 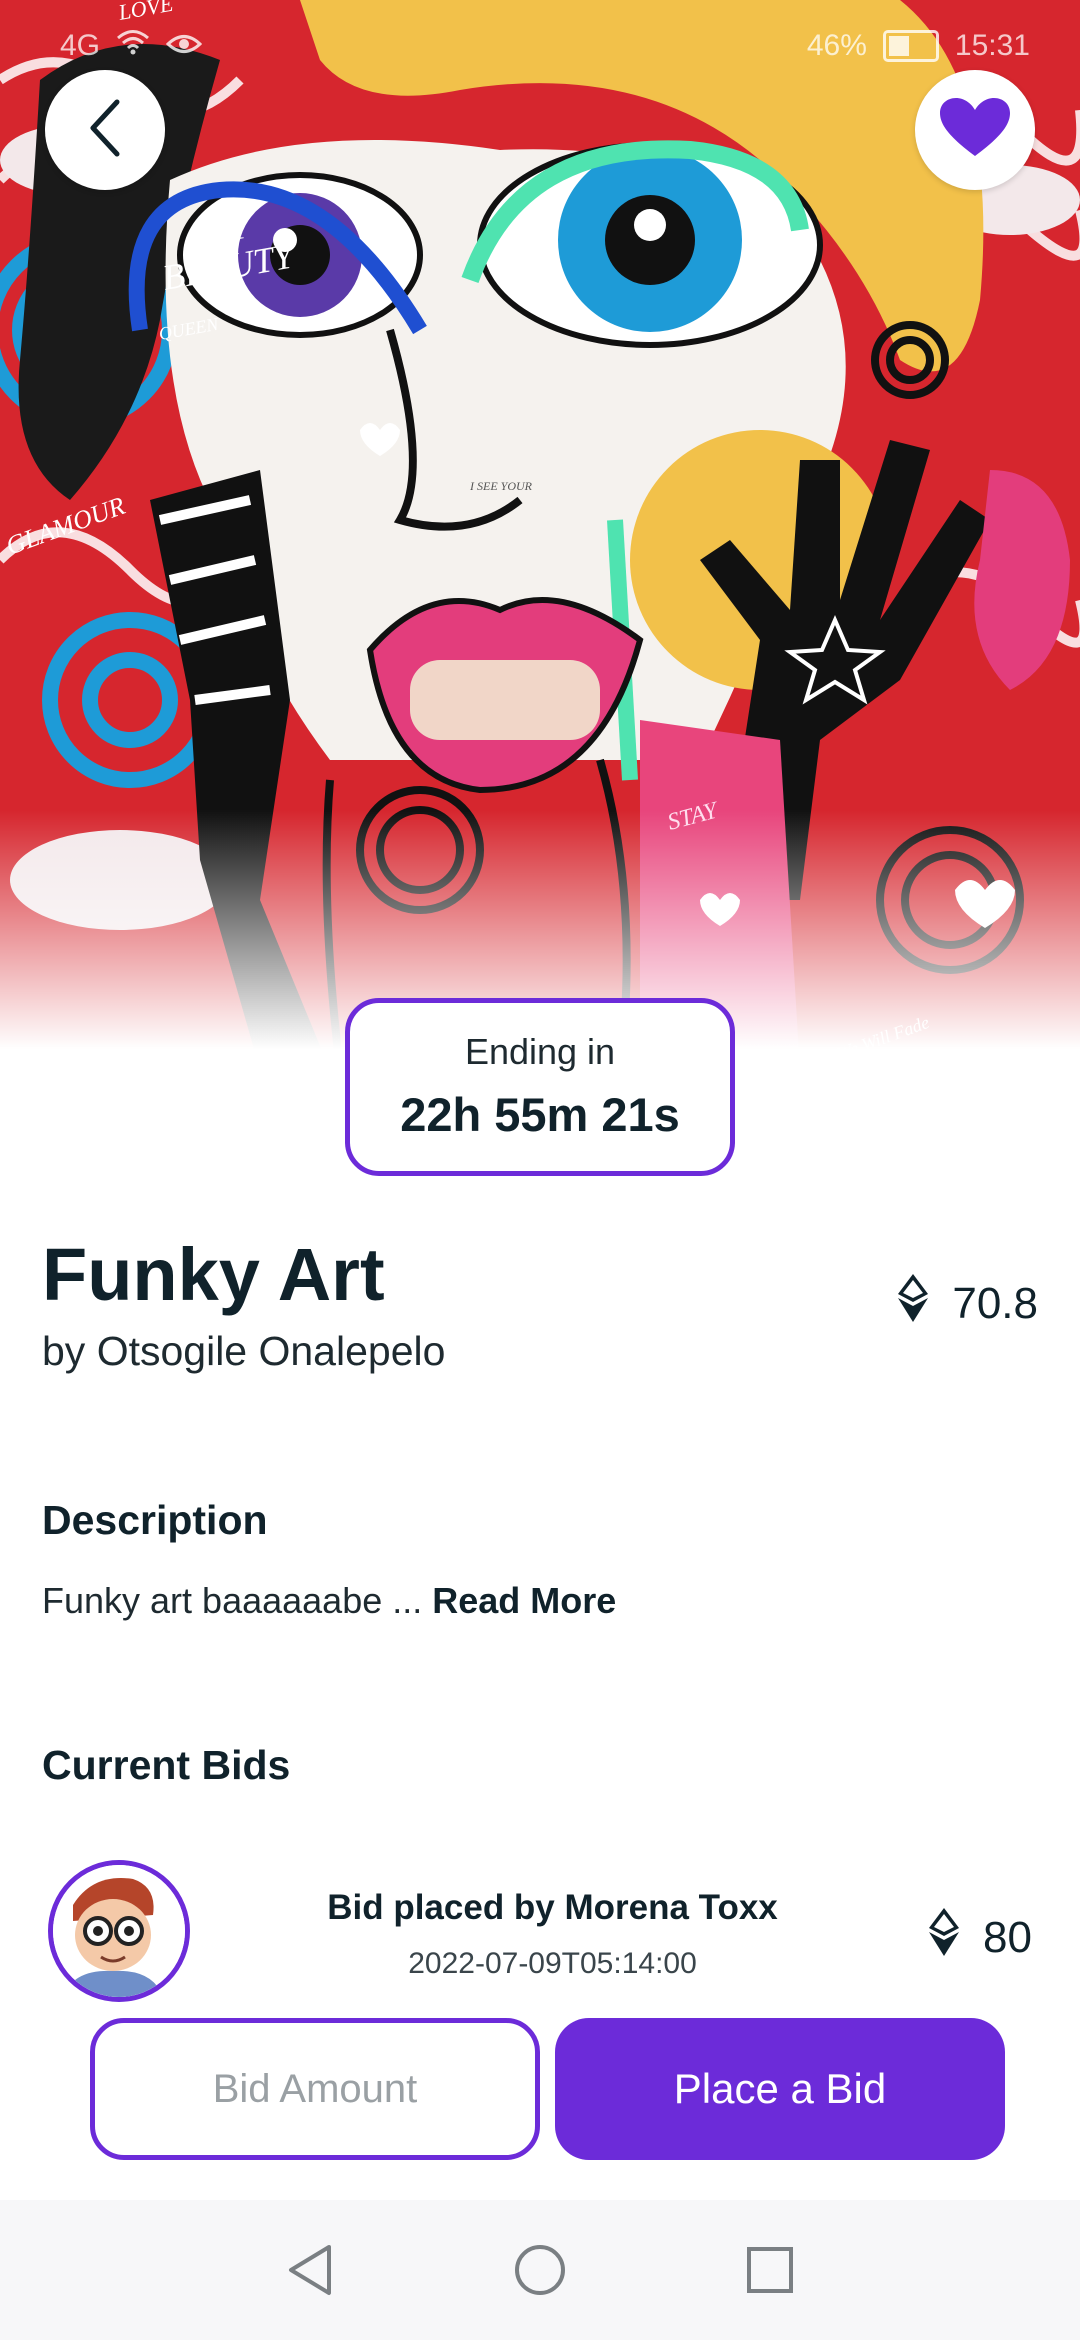 What do you see at coordinates (166, 1765) in the screenshot?
I see `current-bids-heading: Current Bids` at bounding box center [166, 1765].